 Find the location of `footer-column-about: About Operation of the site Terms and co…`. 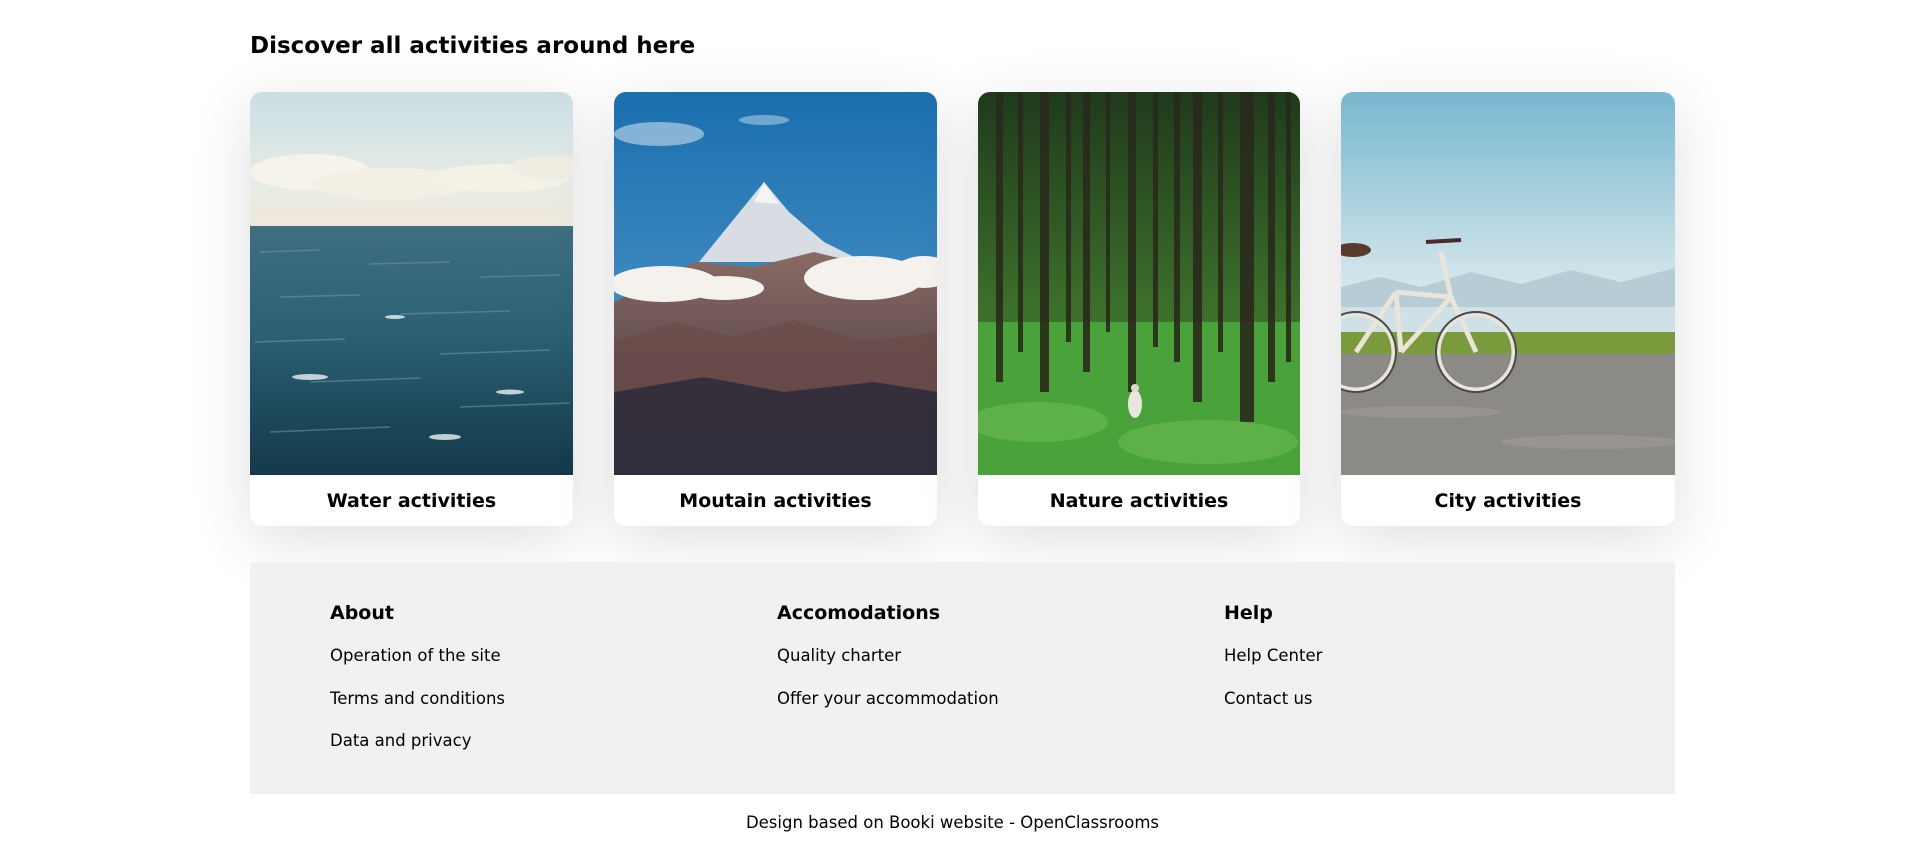

footer-column-about: About Operation of the site Terms and co… is located at coordinates (417, 688).